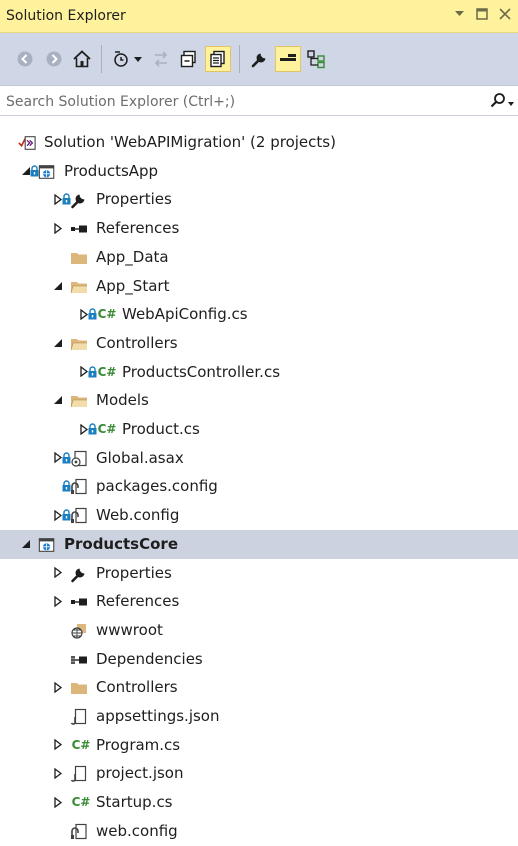  I want to click on properties-icon, so click(260, 59).